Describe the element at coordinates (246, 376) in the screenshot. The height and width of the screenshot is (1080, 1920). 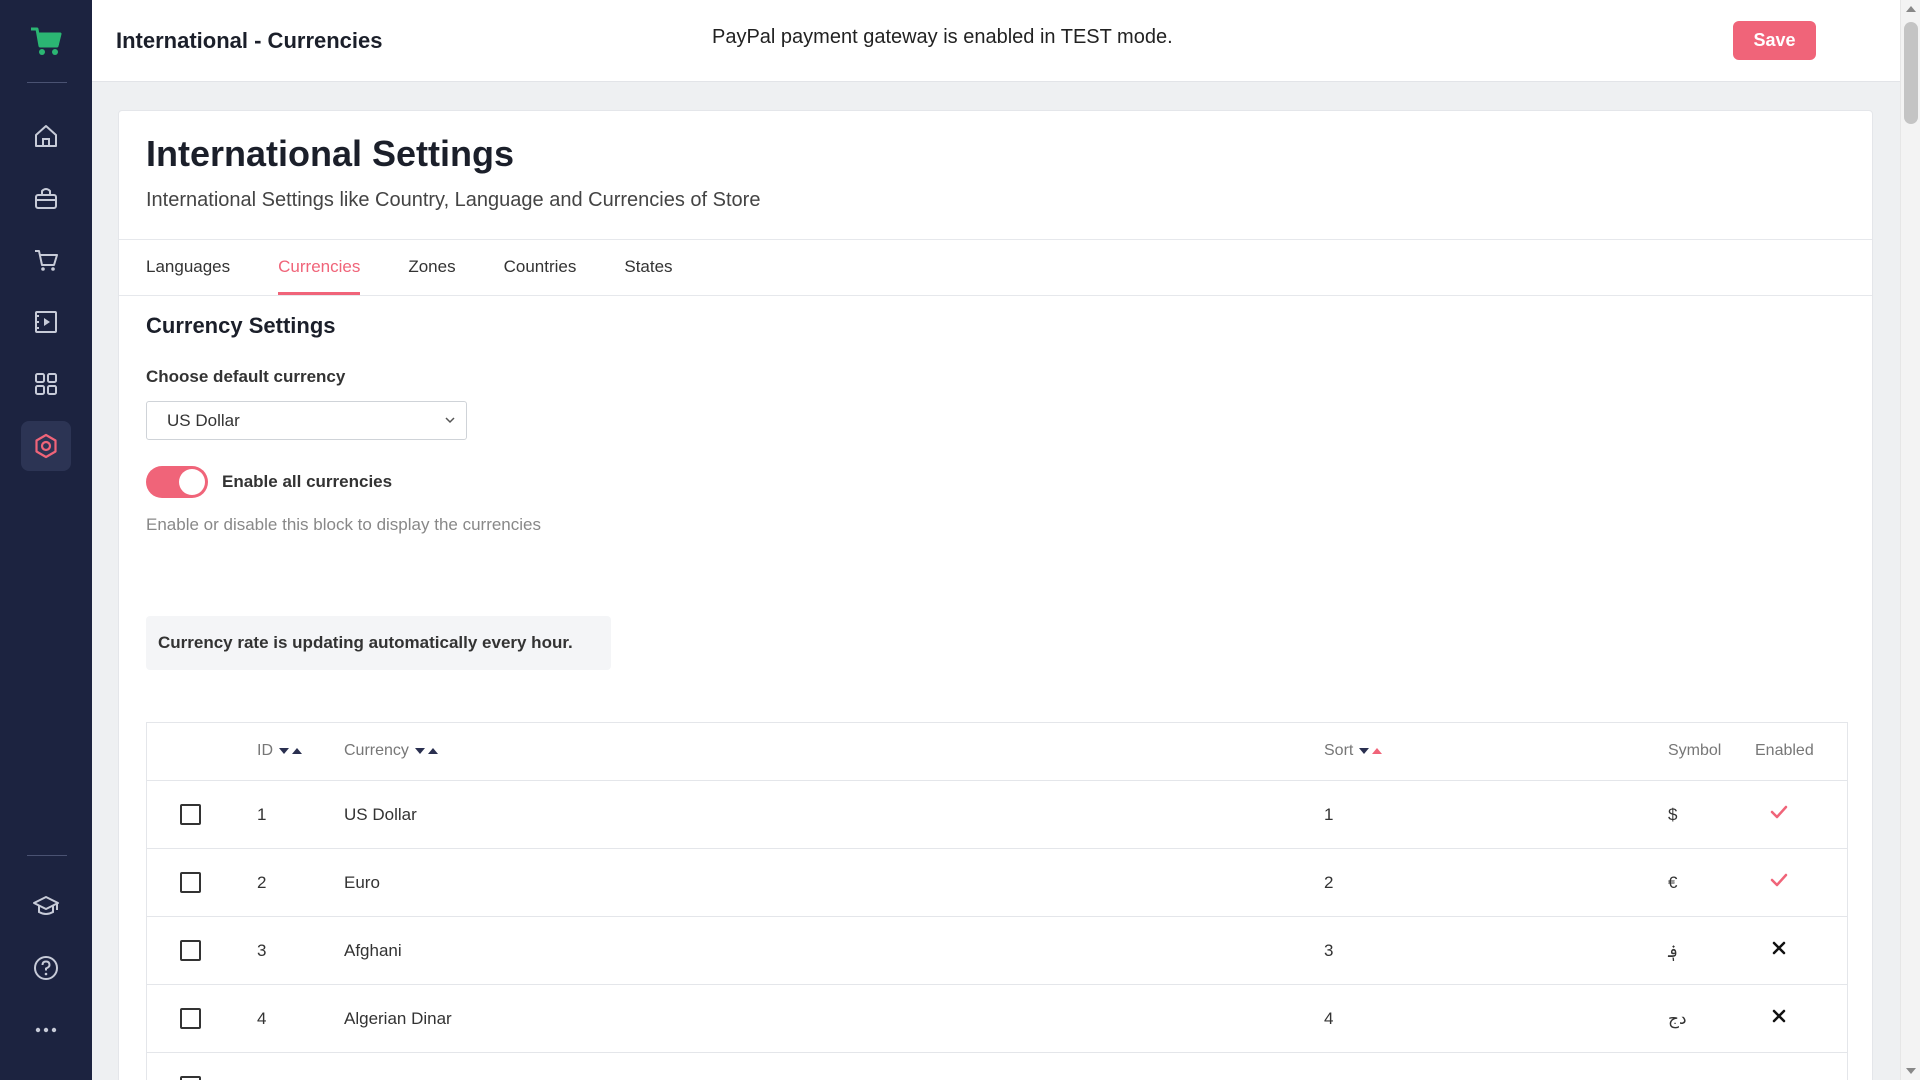
I see `default-currency-label: Choose default currency` at that location.